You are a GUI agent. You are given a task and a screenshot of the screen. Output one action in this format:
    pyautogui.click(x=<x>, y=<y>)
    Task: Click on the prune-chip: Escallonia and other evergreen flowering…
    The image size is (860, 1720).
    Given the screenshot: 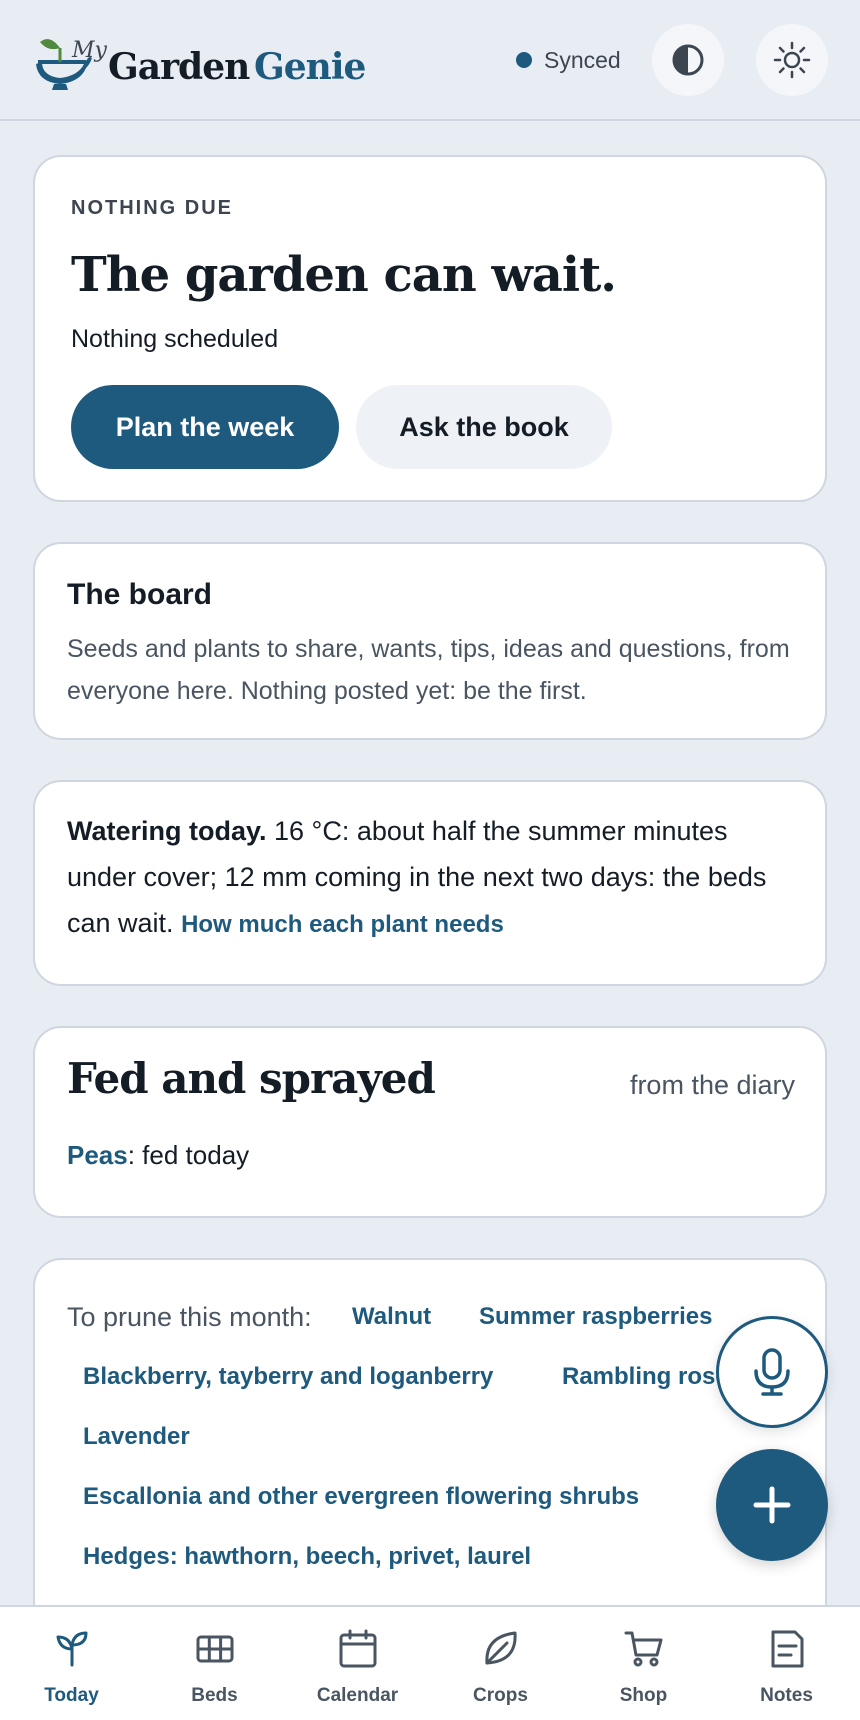 What is the action you would take?
    pyautogui.click(x=361, y=1497)
    